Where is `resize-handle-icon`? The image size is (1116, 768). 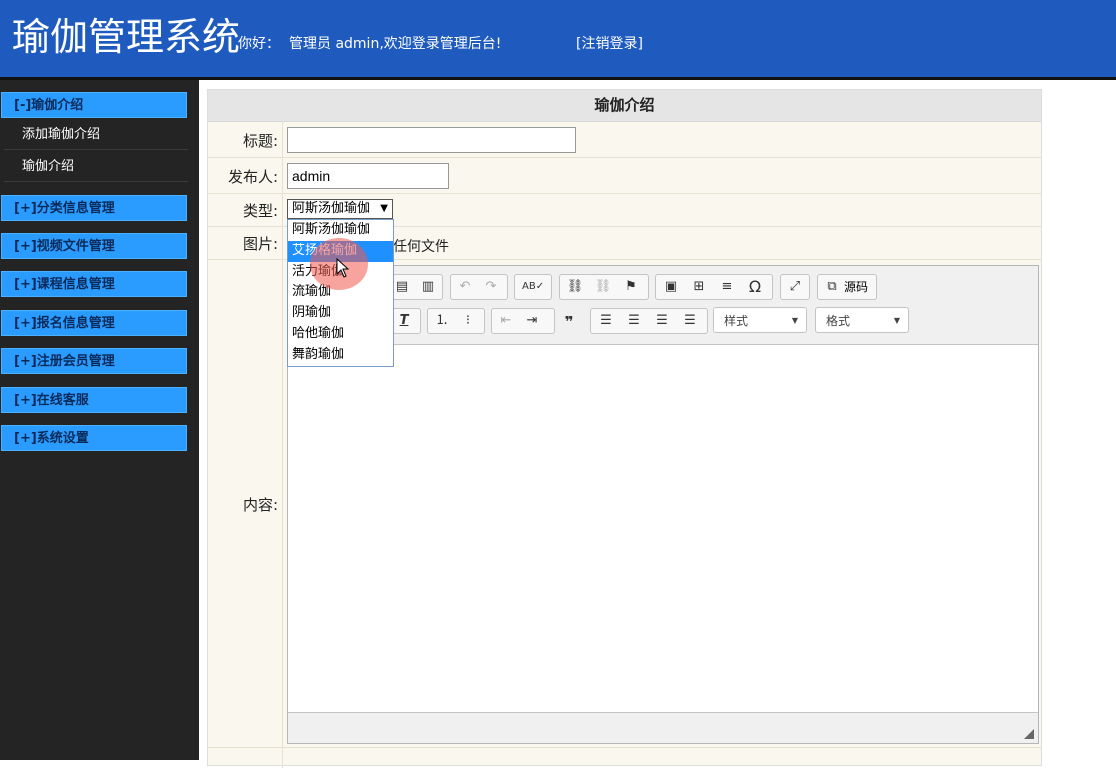
resize-handle-icon is located at coordinates (1029, 734).